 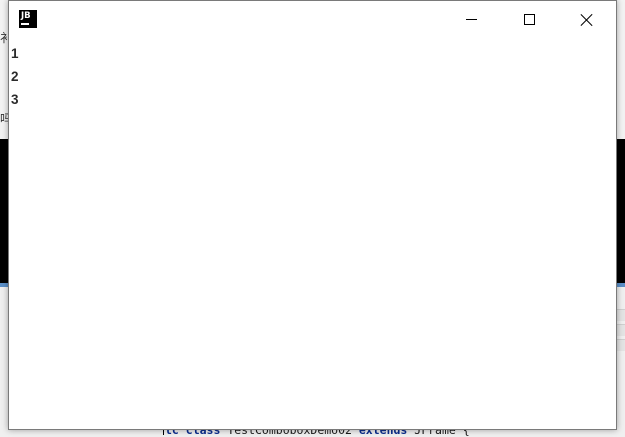 I want to click on jetbrains-app-icon: JB, so click(x=28, y=19).